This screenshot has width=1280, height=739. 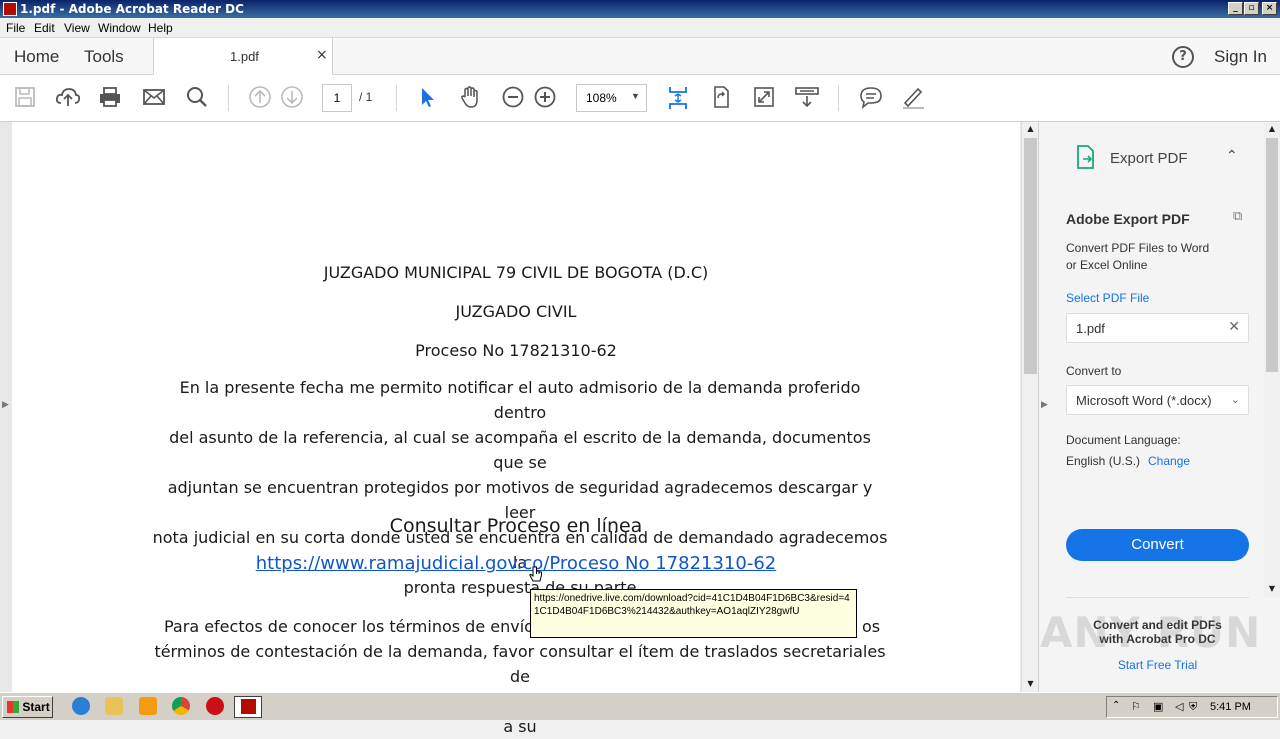 I want to click on close-window-button: ×, so click(x=1269, y=8).